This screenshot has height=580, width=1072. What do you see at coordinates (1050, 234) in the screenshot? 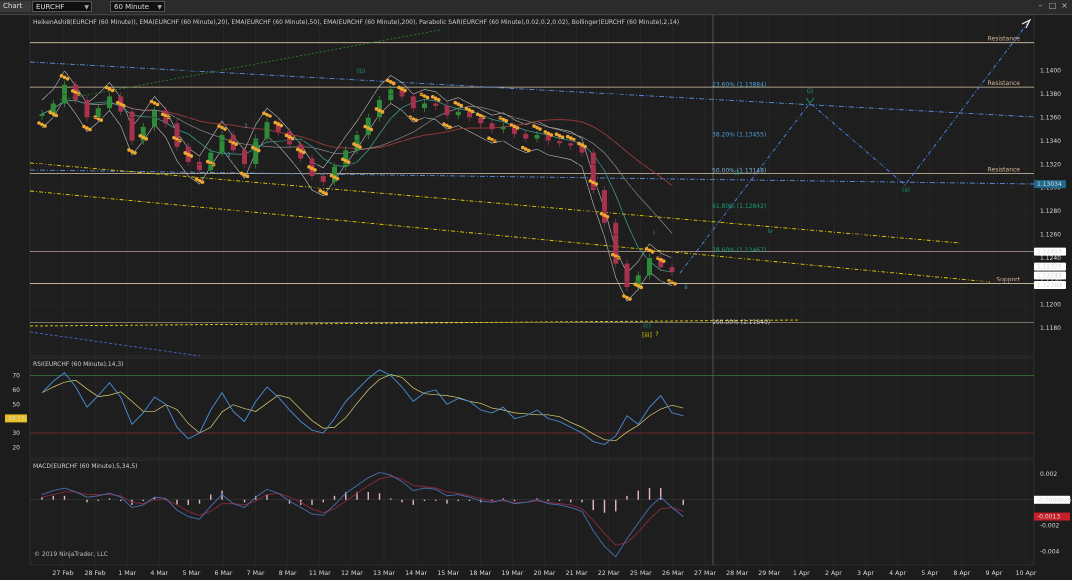
I see `price-tick-label: 1.1260` at bounding box center [1050, 234].